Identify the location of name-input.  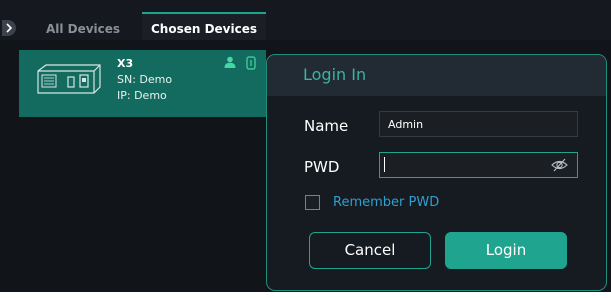
(478, 124).